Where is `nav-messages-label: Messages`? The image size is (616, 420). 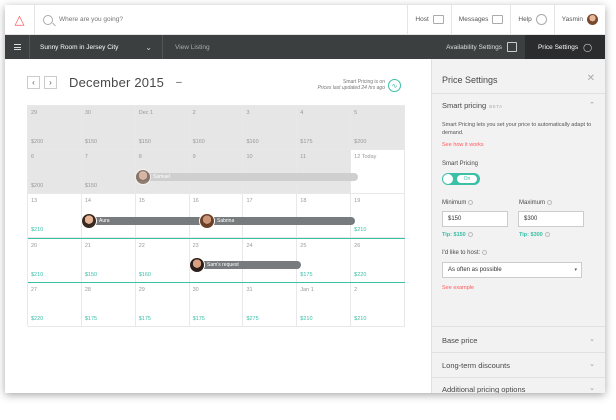 nav-messages-label: Messages is located at coordinates (473, 19).